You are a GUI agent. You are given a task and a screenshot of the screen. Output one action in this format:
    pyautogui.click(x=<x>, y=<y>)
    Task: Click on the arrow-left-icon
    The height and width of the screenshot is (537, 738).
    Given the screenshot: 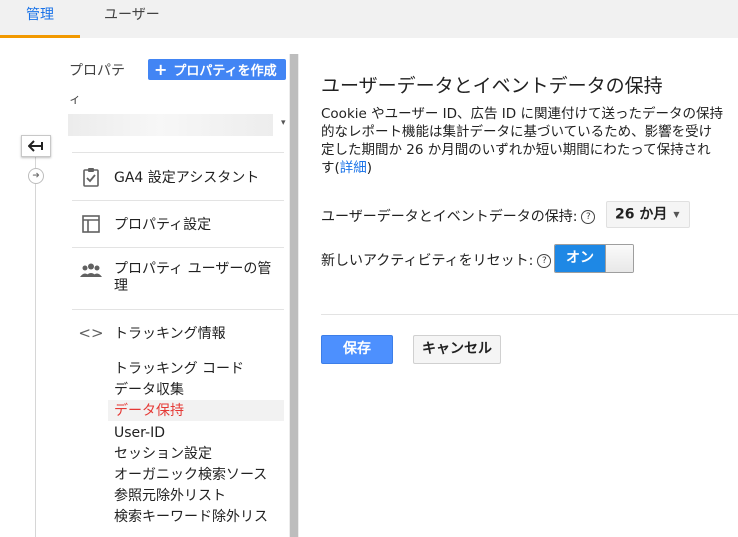 What is the action you would take?
    pyautogui.click(x=35, y=146)
    